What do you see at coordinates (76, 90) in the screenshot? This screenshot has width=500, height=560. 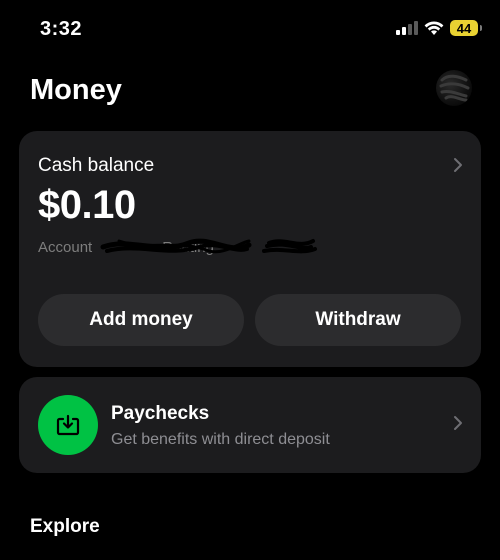 I see `page-title: Money` at bounding box center [76, 90].